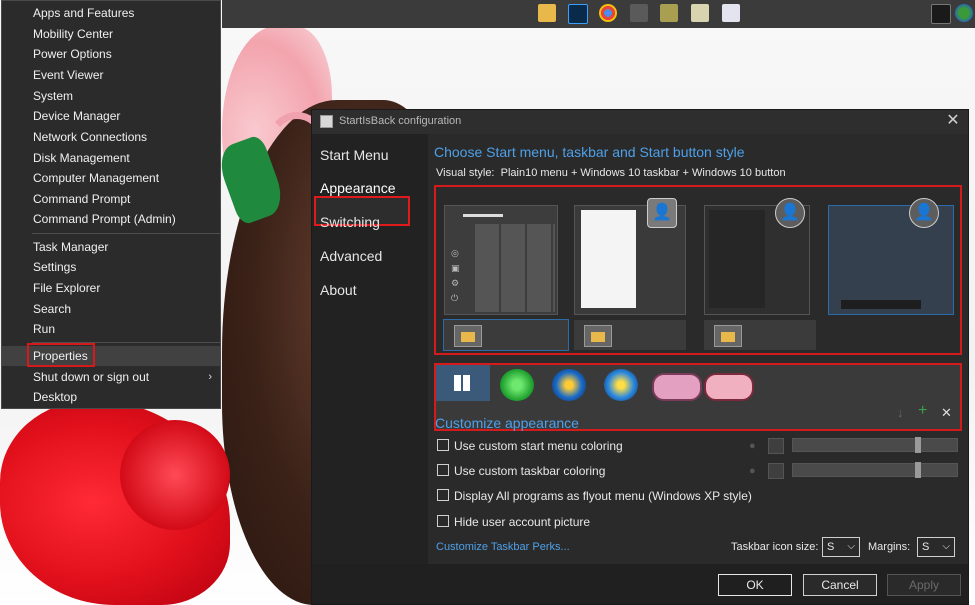  What do you see at coordinates (598, 14) in the screenshot?
I see `taskbar` at bounding box center [598, 14].